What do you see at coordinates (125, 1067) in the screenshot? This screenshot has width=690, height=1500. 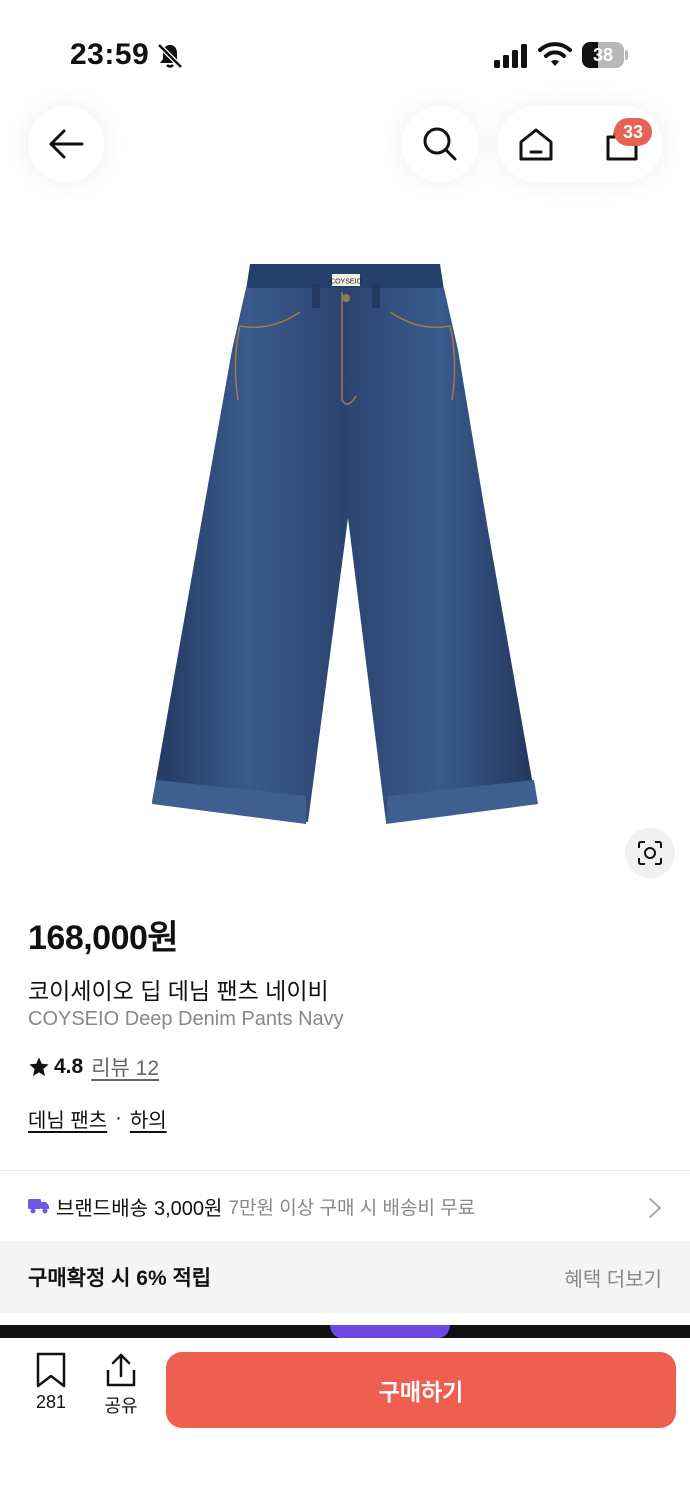 I see `review-count-link: 리뷰 12` at bounding box center [125, 1067].